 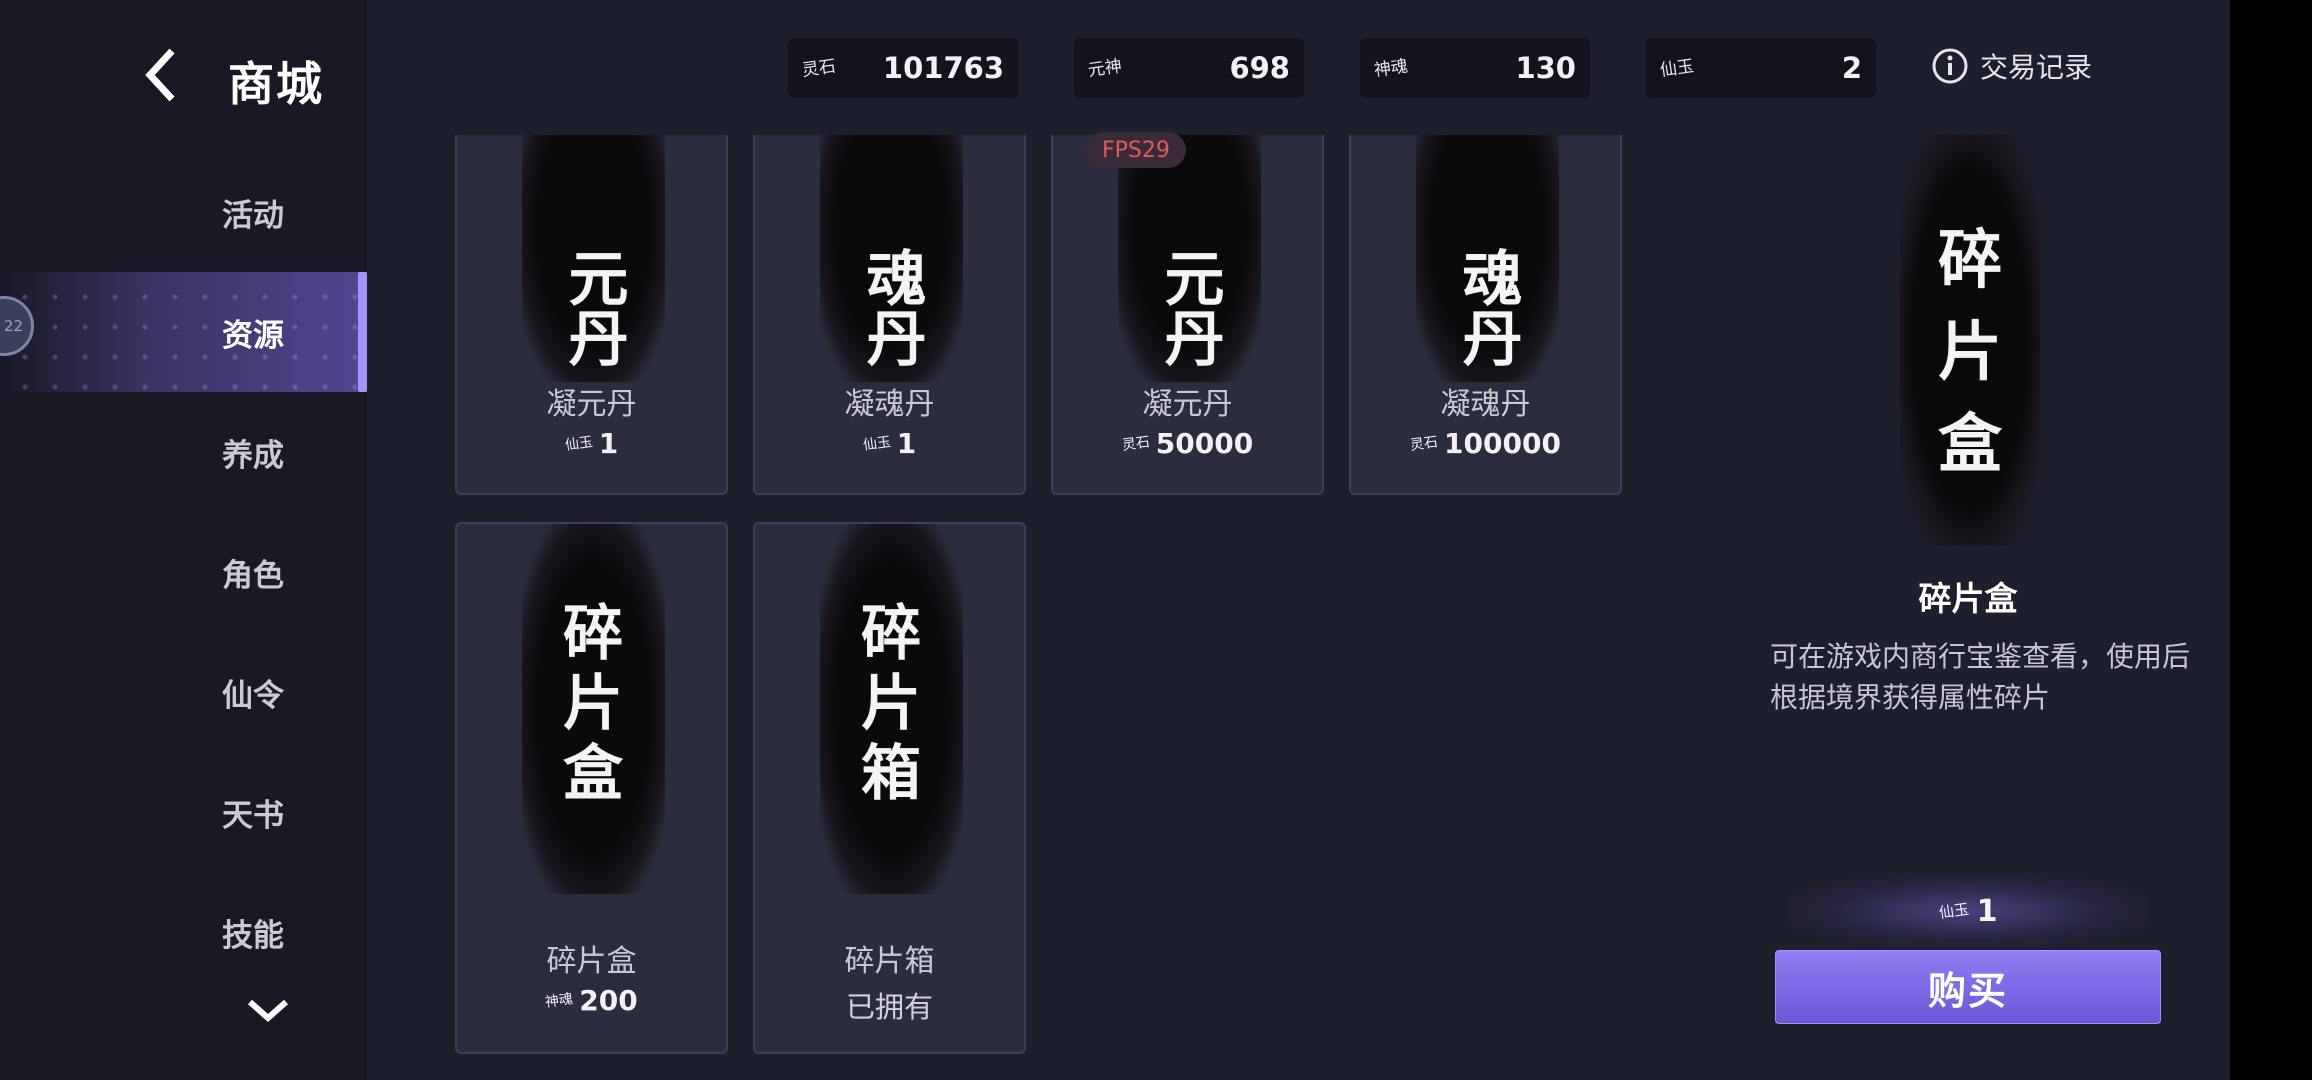 I want to click on buy-label: 购买, so click(x=1967, y=990).